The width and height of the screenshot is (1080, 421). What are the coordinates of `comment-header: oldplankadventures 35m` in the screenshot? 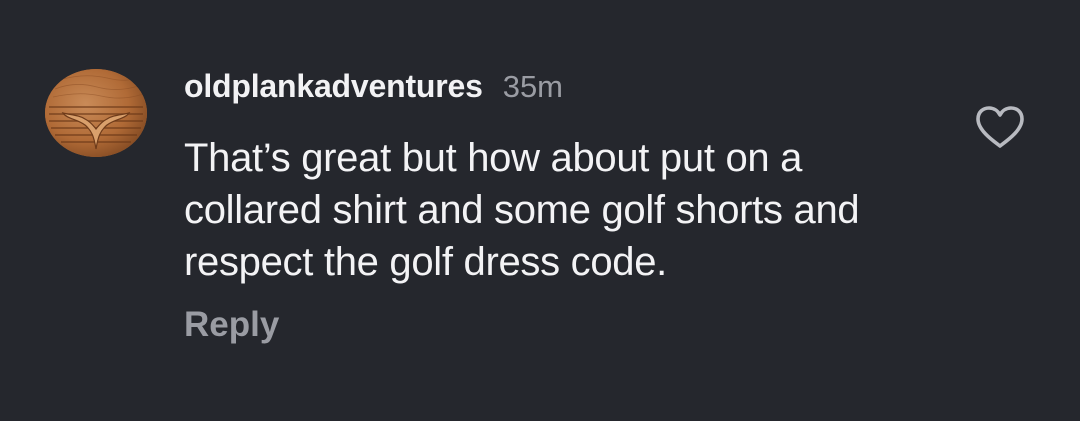 It's located at (373, 87).